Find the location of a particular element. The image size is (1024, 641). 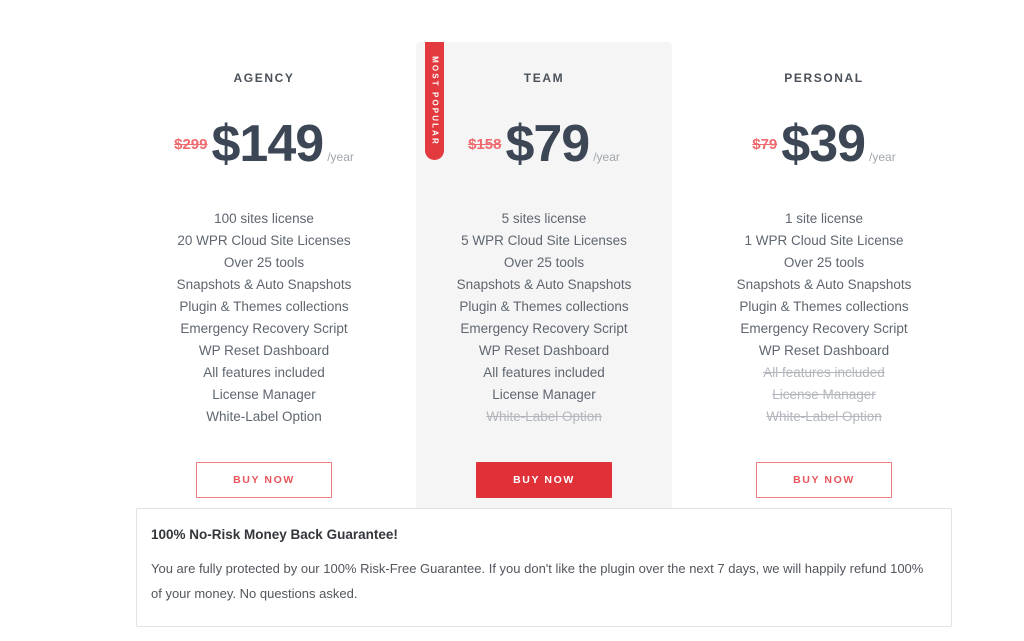

feature-item-unavailable: License Manager is located at coordinates (824, 394).